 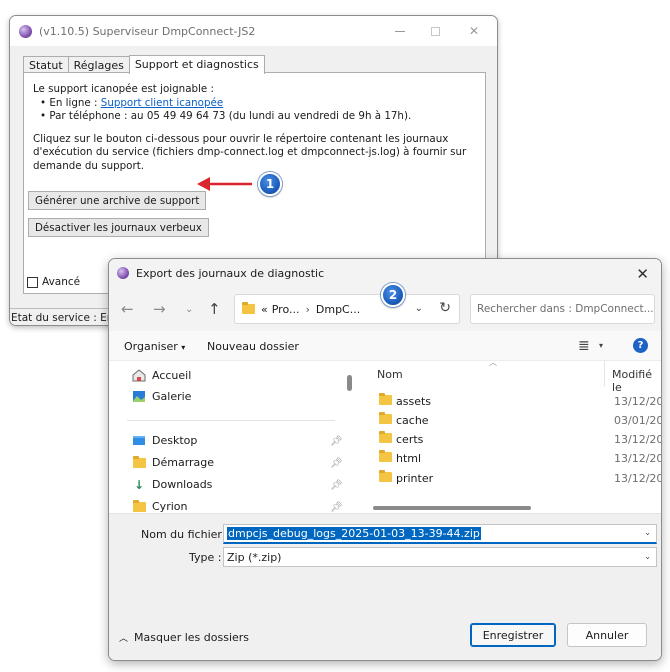 I want to click on nav-item-accueil: Accueil, so click(x=161, y=375).